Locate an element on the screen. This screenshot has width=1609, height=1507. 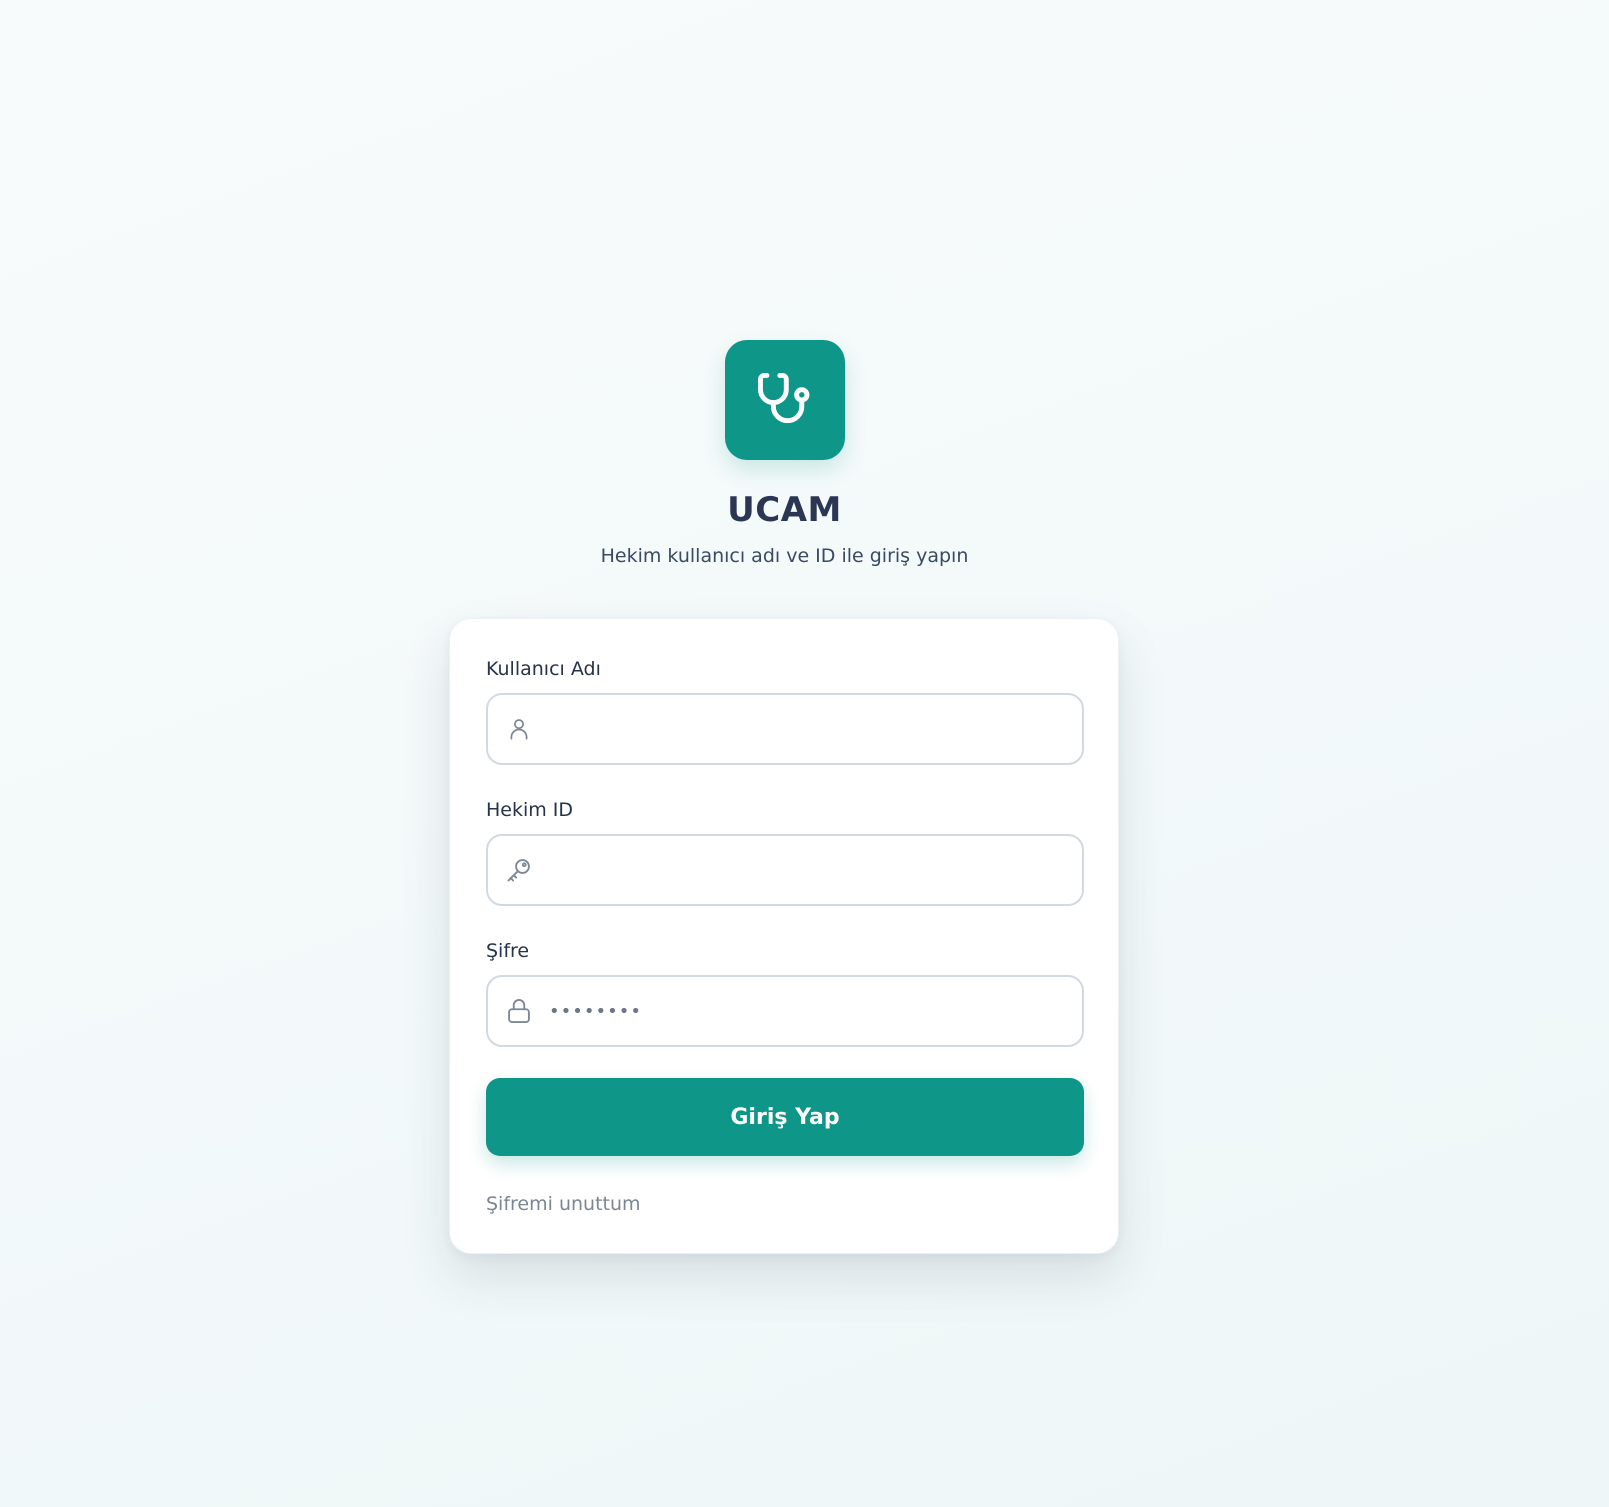
password-label: Şifre is located at coordinates (508, 951).